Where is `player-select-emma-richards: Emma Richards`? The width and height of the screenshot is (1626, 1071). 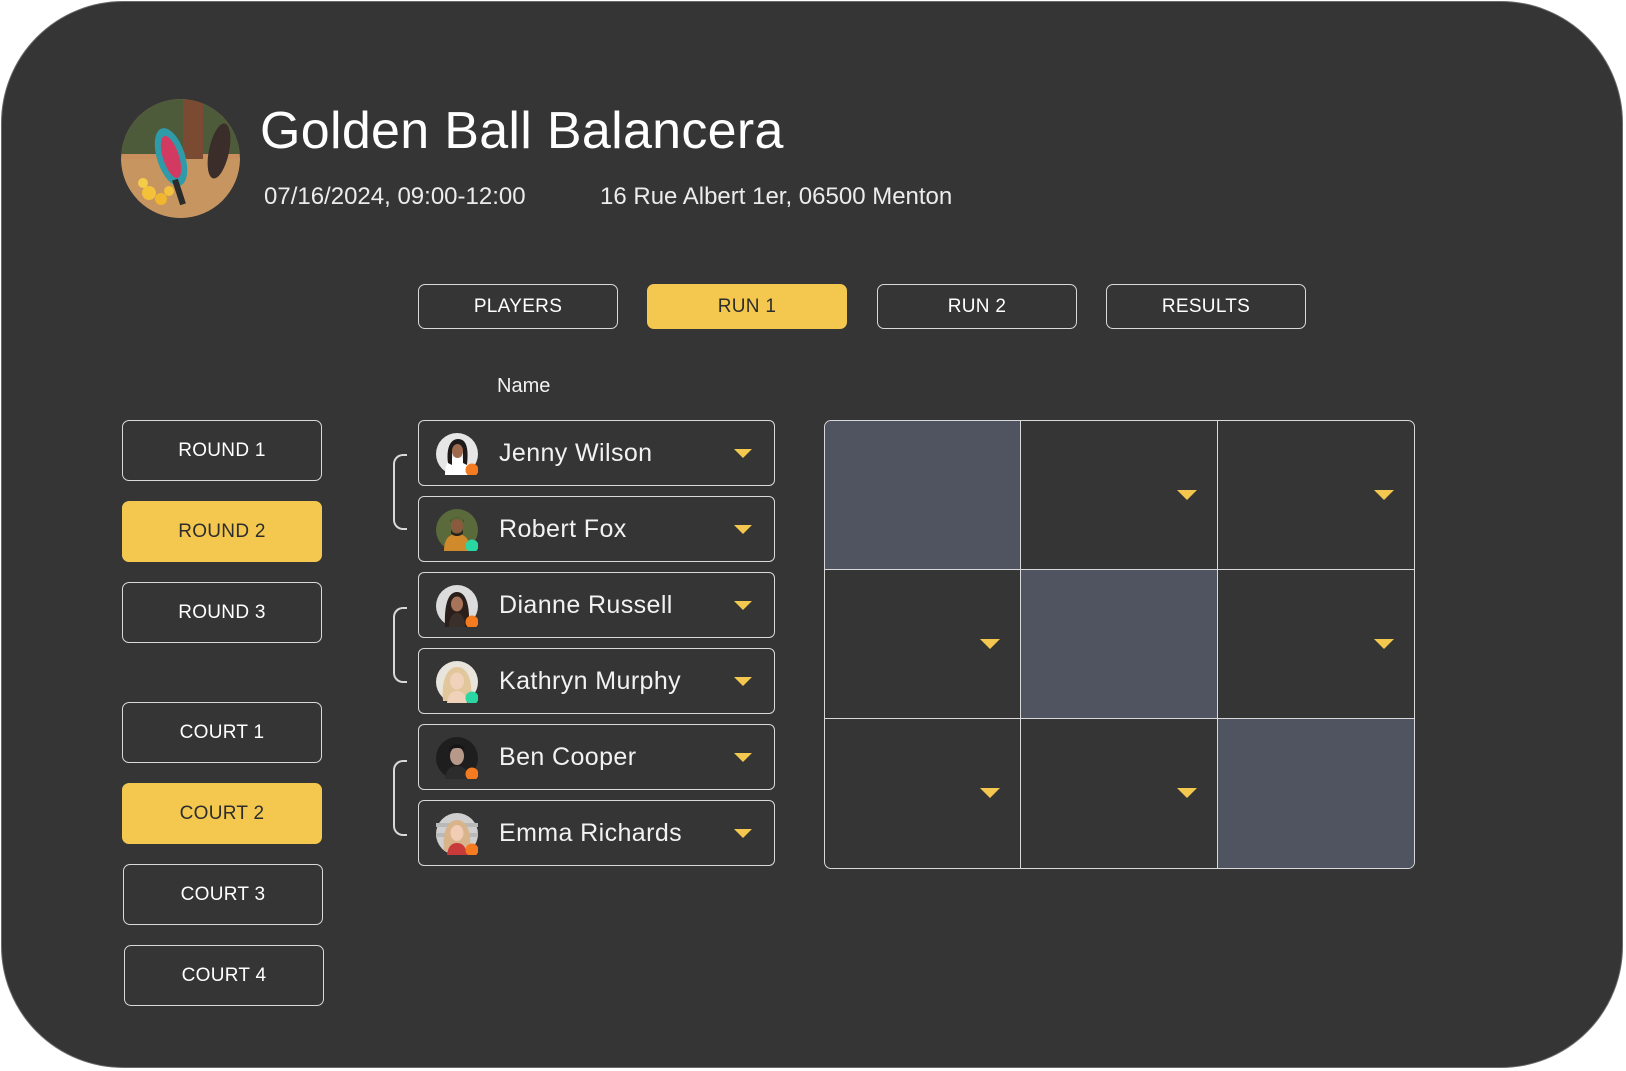 player-select-emma-richards: Emma Richards is located at coordinates (596, 833).